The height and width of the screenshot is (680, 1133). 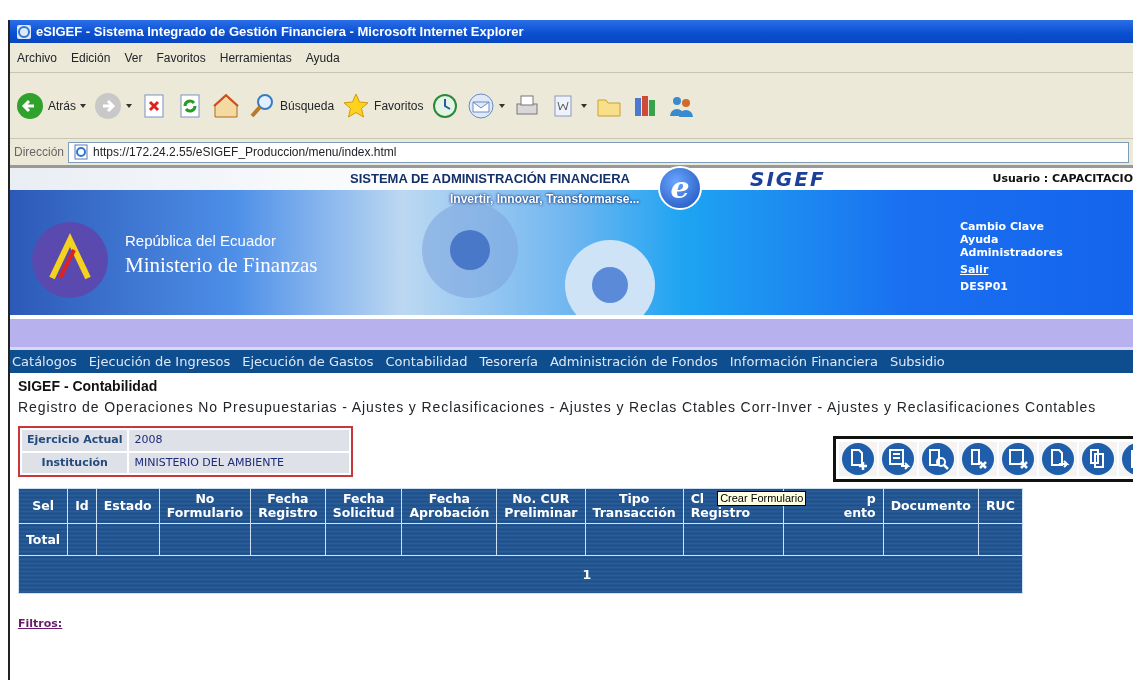 What do you see at coordinates (426, 361) in the screenshot?
I see `nav-menu-item: Contabilidad` at bounding box center [426, 361].